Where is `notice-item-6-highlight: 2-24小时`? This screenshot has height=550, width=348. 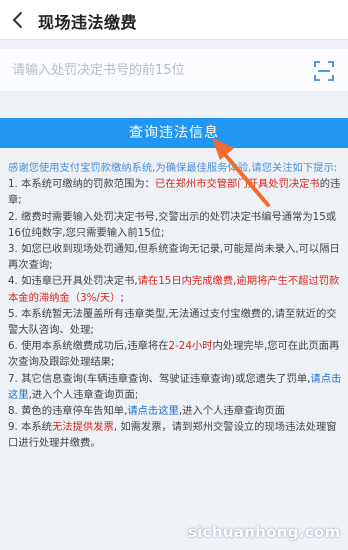 notice-item-6-highlight: 2-24小时 is located at coordinates (190, 346).